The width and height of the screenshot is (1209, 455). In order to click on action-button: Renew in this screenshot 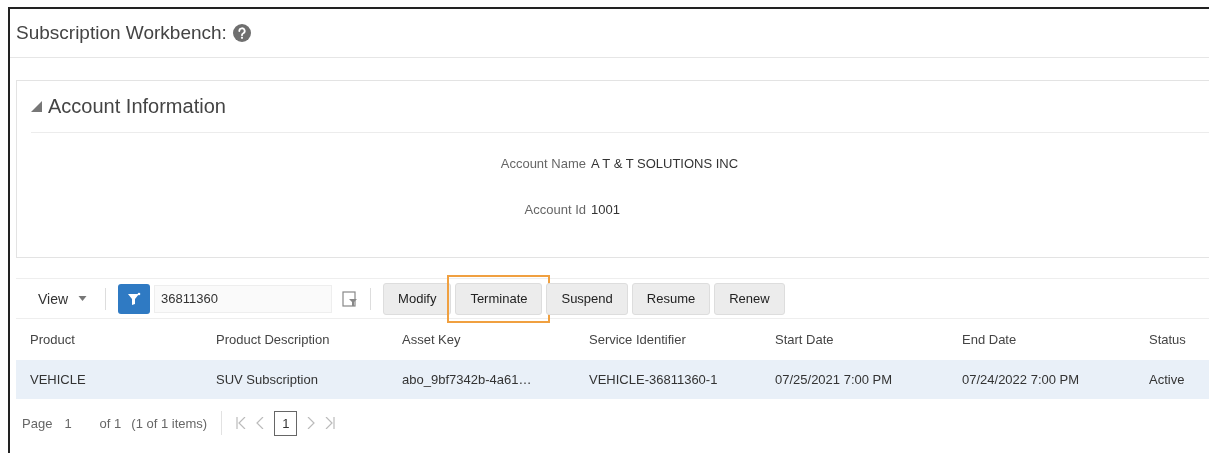, I will do `click(749, 298)`.